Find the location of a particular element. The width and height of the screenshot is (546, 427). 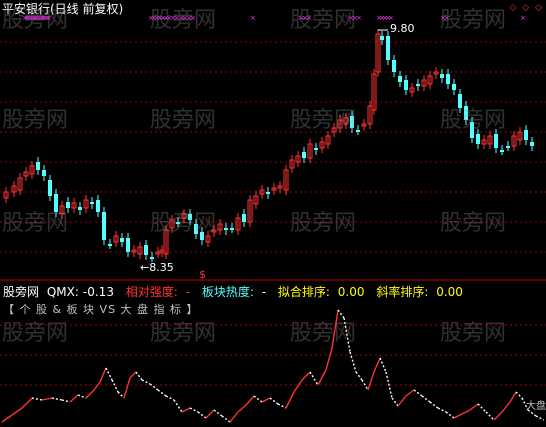

control-icon-1: ◇ is located at coordinates (512, 8).